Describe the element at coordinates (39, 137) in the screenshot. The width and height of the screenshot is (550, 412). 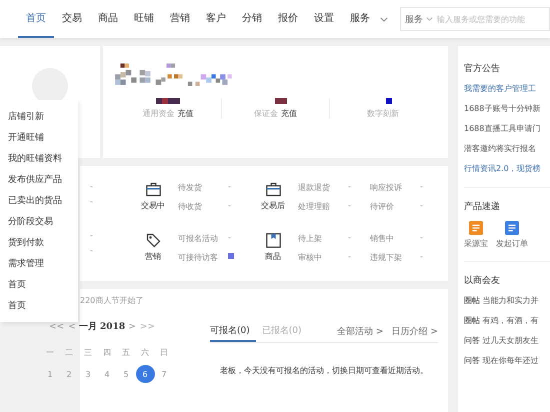
I see `menu-item: 开通旺铺` at that location.